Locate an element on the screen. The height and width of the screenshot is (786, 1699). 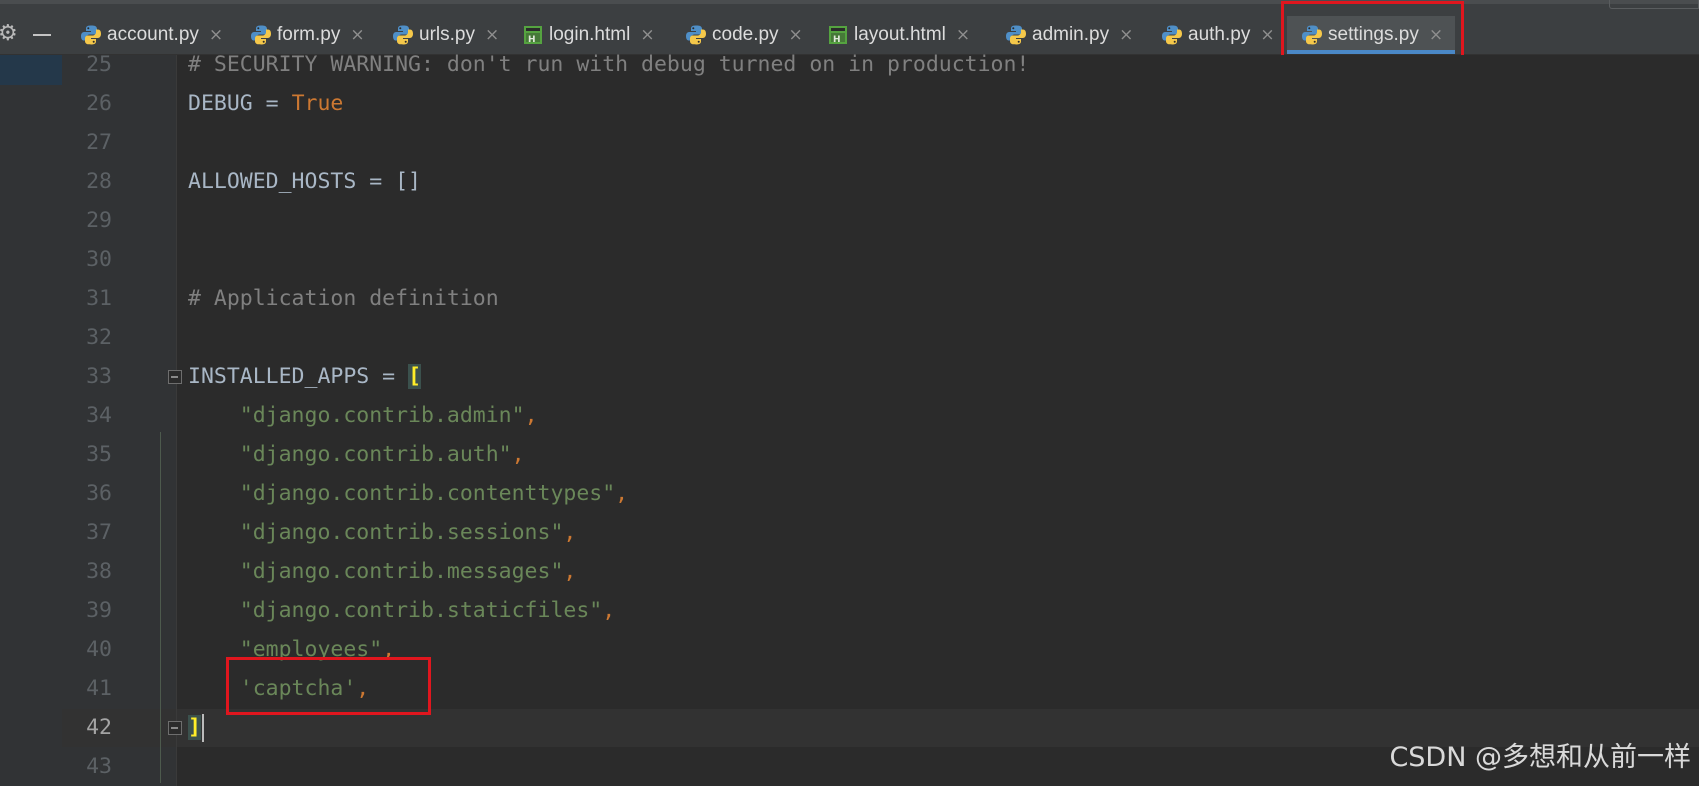
code-text: INSTALLED_APPS = [ is located at coordinates (305, 376).